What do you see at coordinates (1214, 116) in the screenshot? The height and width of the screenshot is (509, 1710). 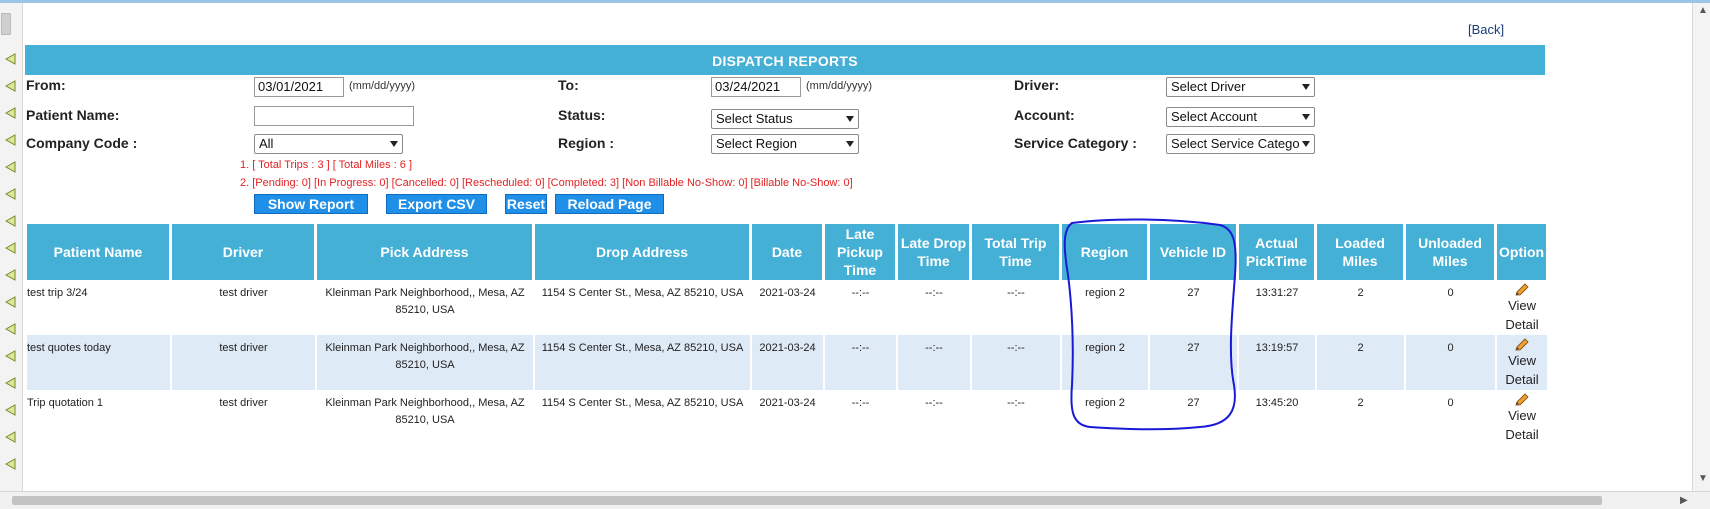 I see `account-select-value: Select Account` at bounding box center [1214, 116].